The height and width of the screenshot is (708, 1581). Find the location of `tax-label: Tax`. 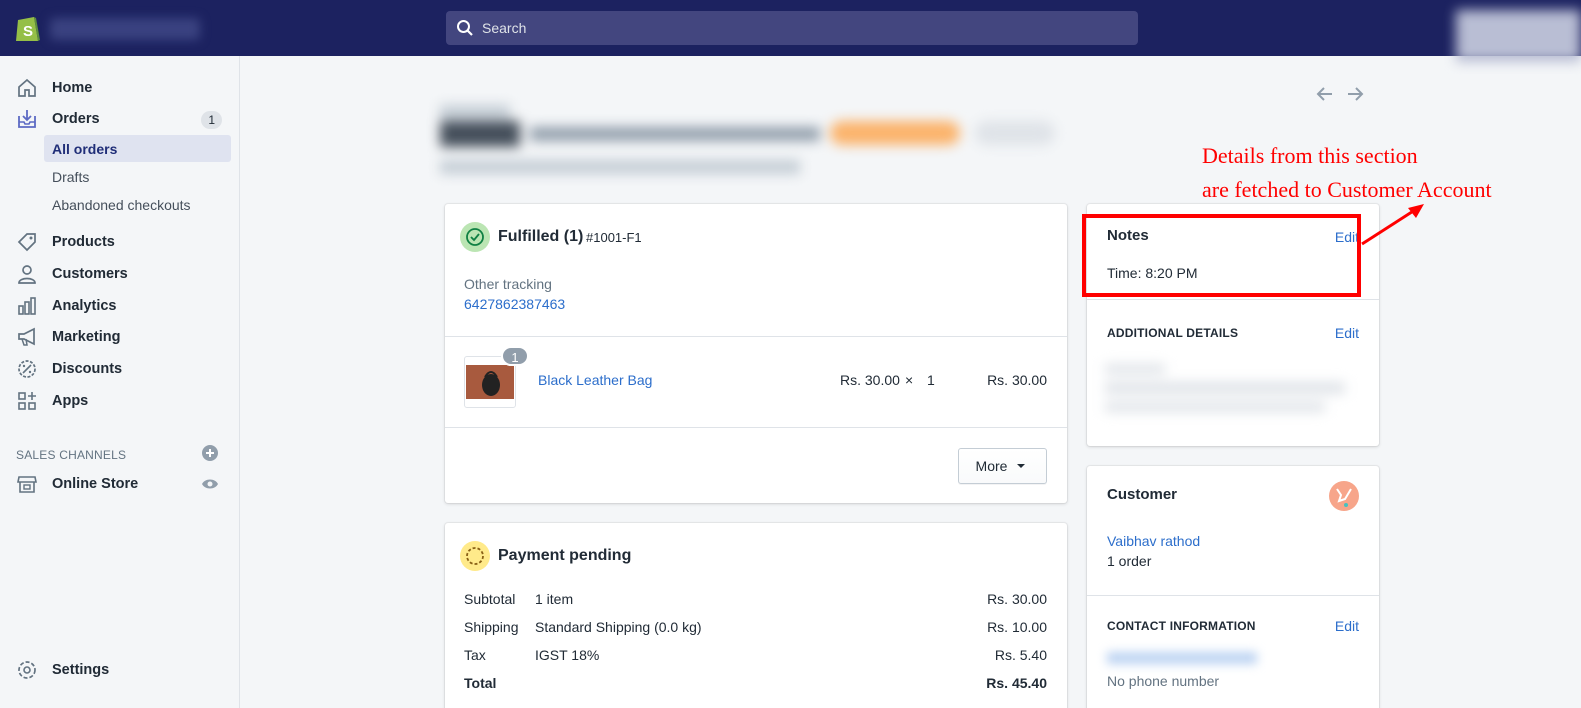

tax-label: Tax is located at coordinates (475, 655).